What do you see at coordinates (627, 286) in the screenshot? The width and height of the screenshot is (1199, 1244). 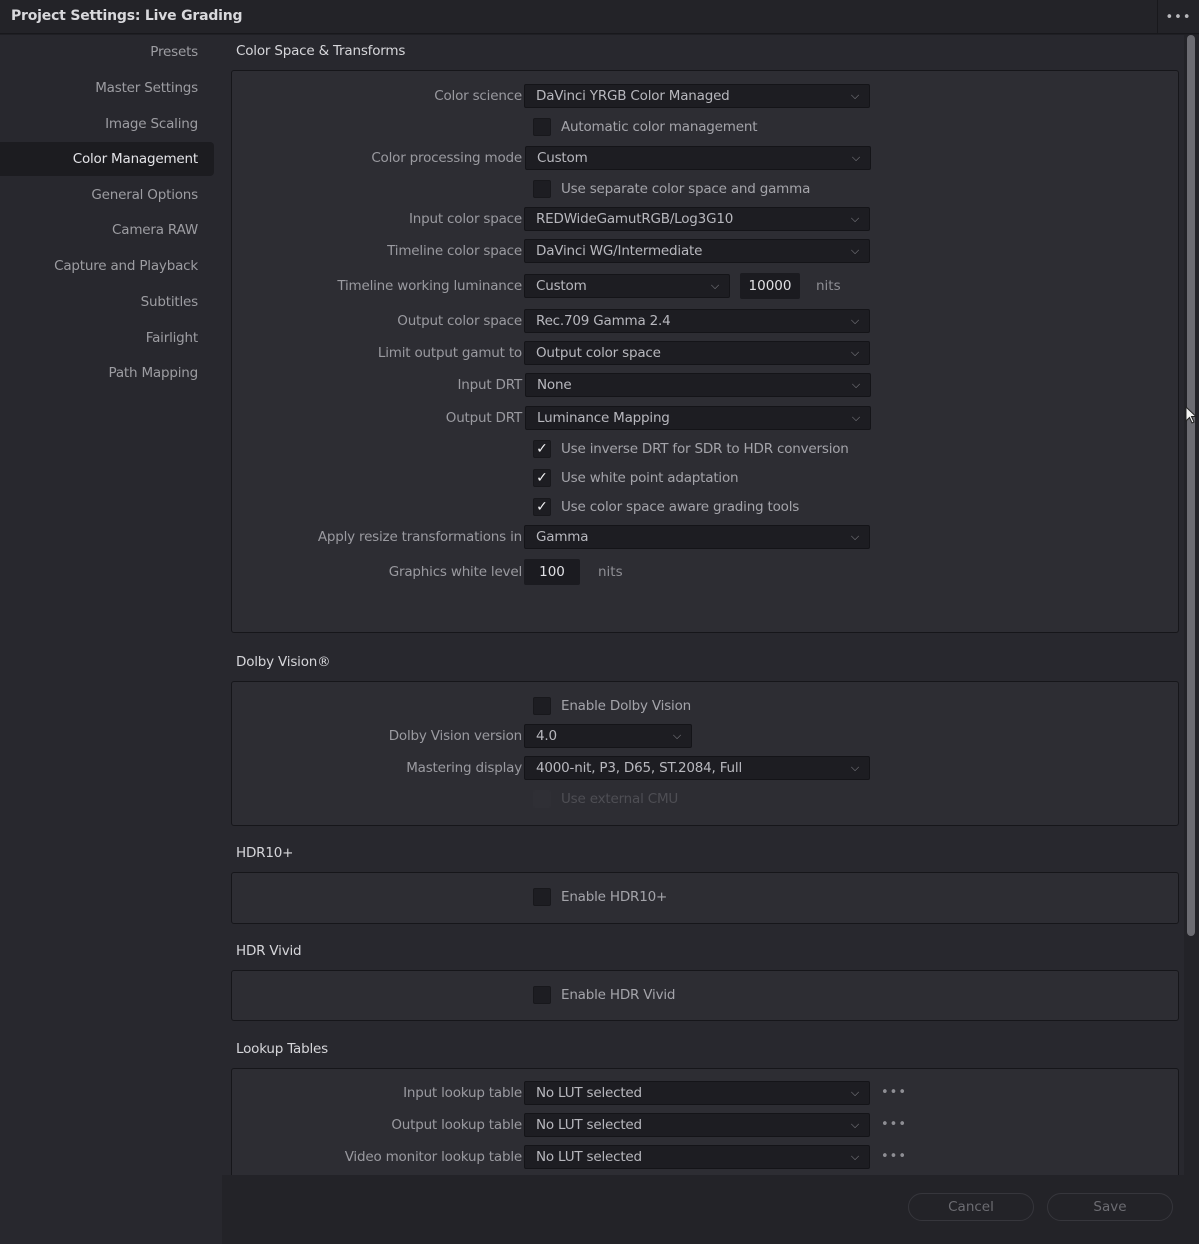 I see `timeline-luminance-dropdown: Custom ⌵` at bounding box center [627, 286].